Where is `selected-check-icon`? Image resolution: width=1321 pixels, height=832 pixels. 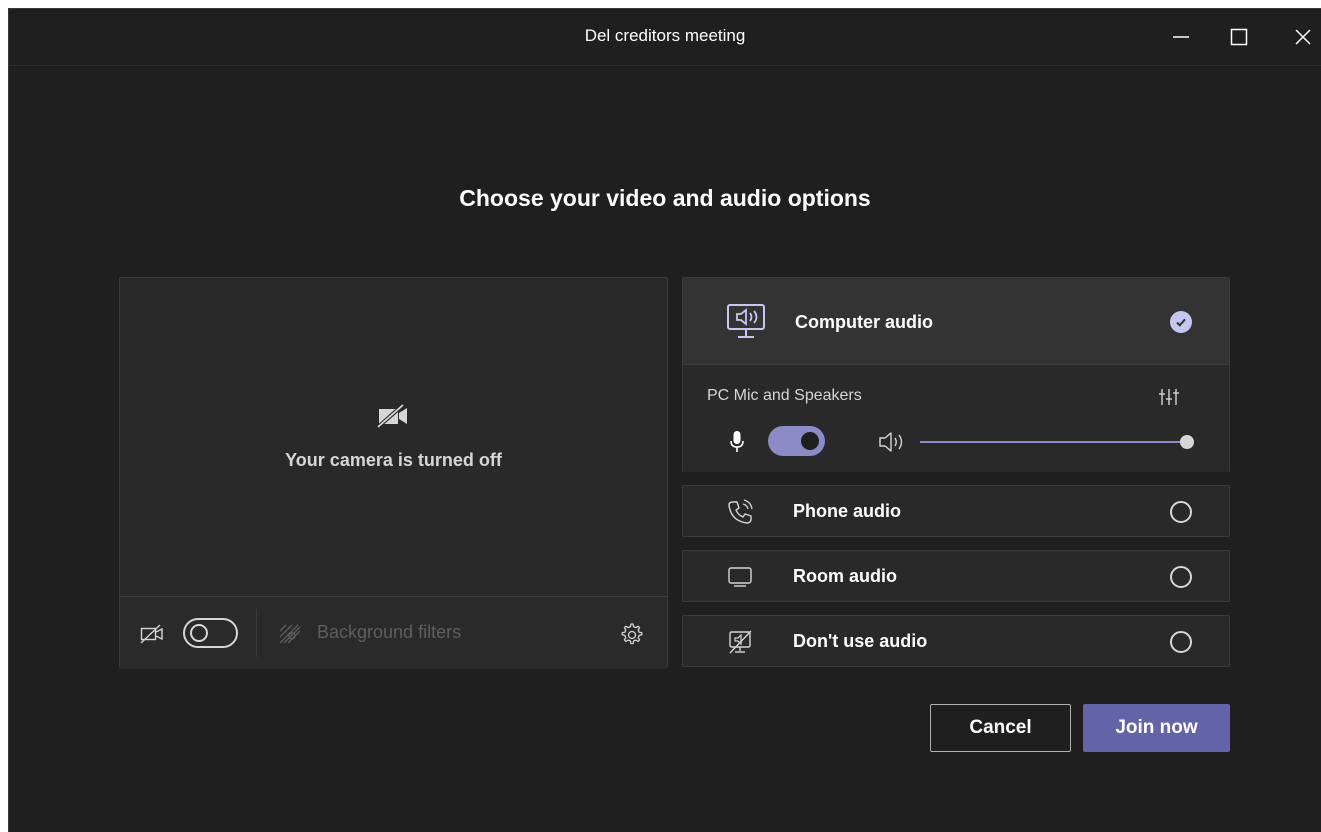 selected-check-icon is located at coordinates (1181, 322).